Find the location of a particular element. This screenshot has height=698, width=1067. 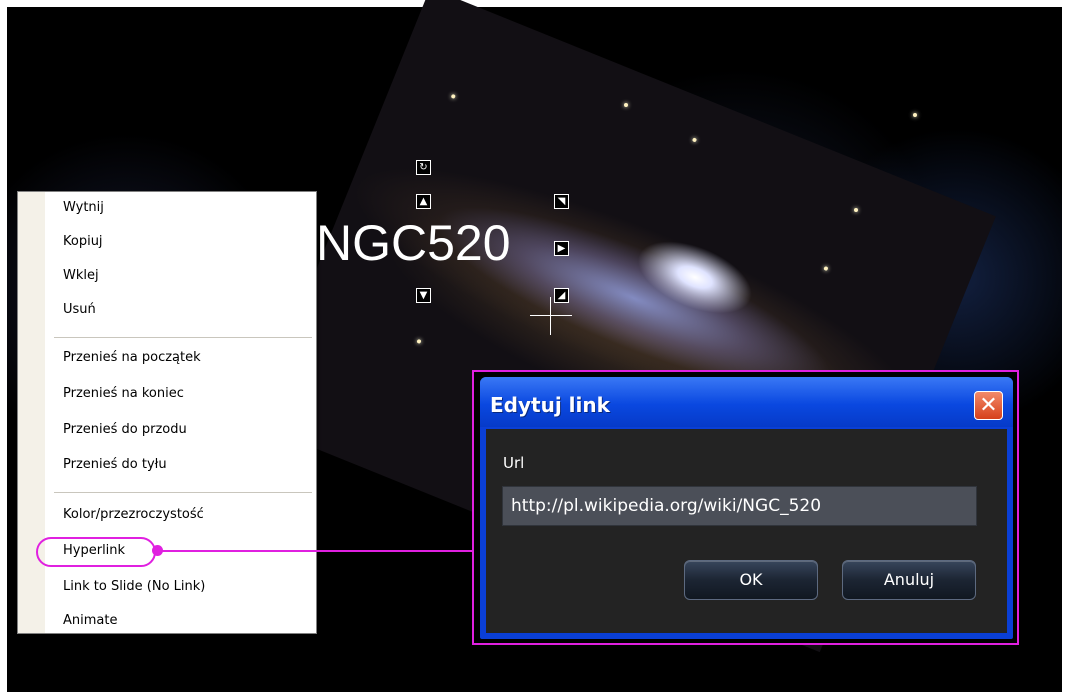

menu-item-paste: Wklej is located at coordinates (81, 275).